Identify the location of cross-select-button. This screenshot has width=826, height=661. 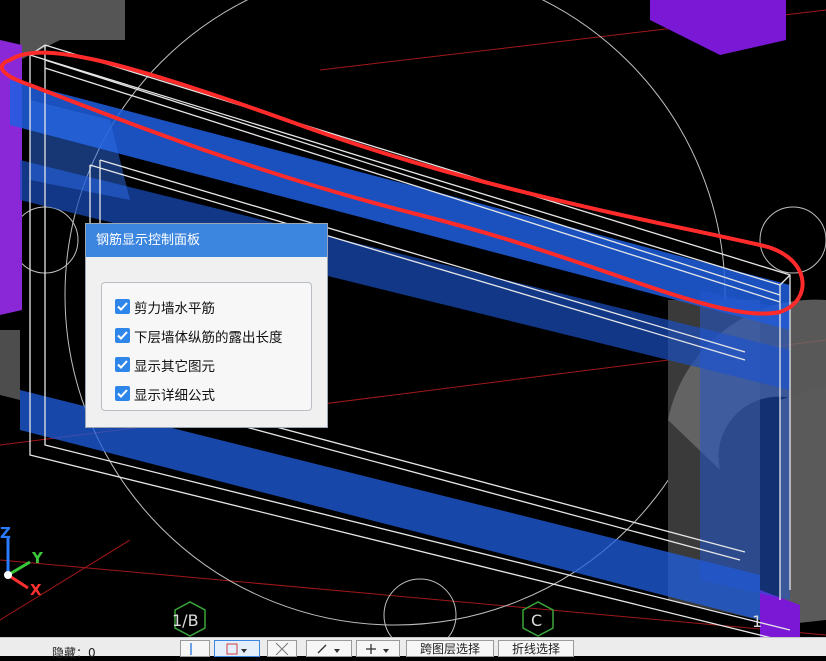
(282, 648).